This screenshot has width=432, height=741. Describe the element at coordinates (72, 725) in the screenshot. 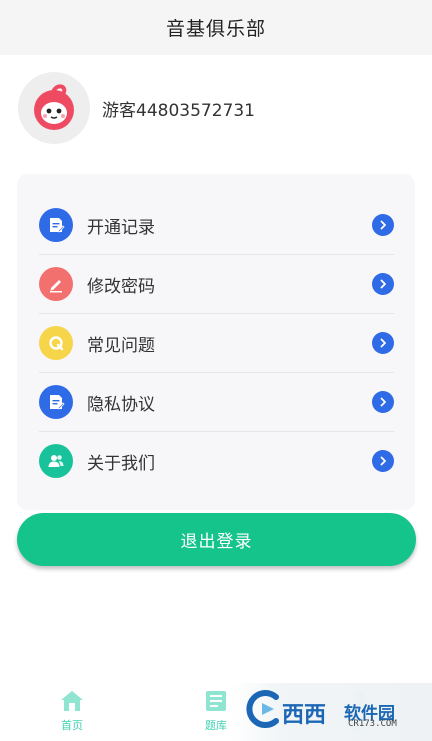

I see `tab-label: 首页` at that location.